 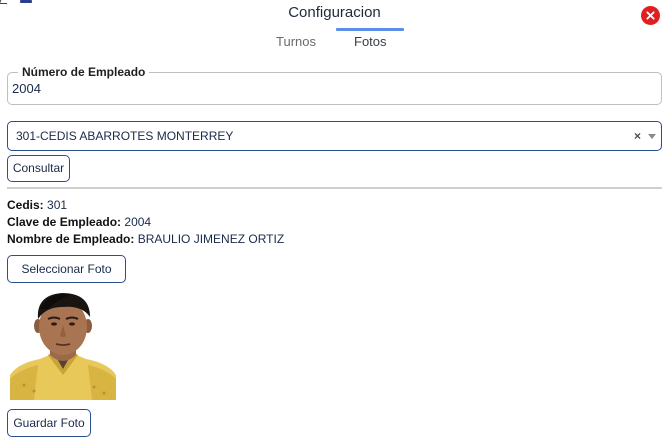 What do you see at coordinates (63, 344) in the screenshot?
I see `employee-photo` at bounding box center [63, 344].